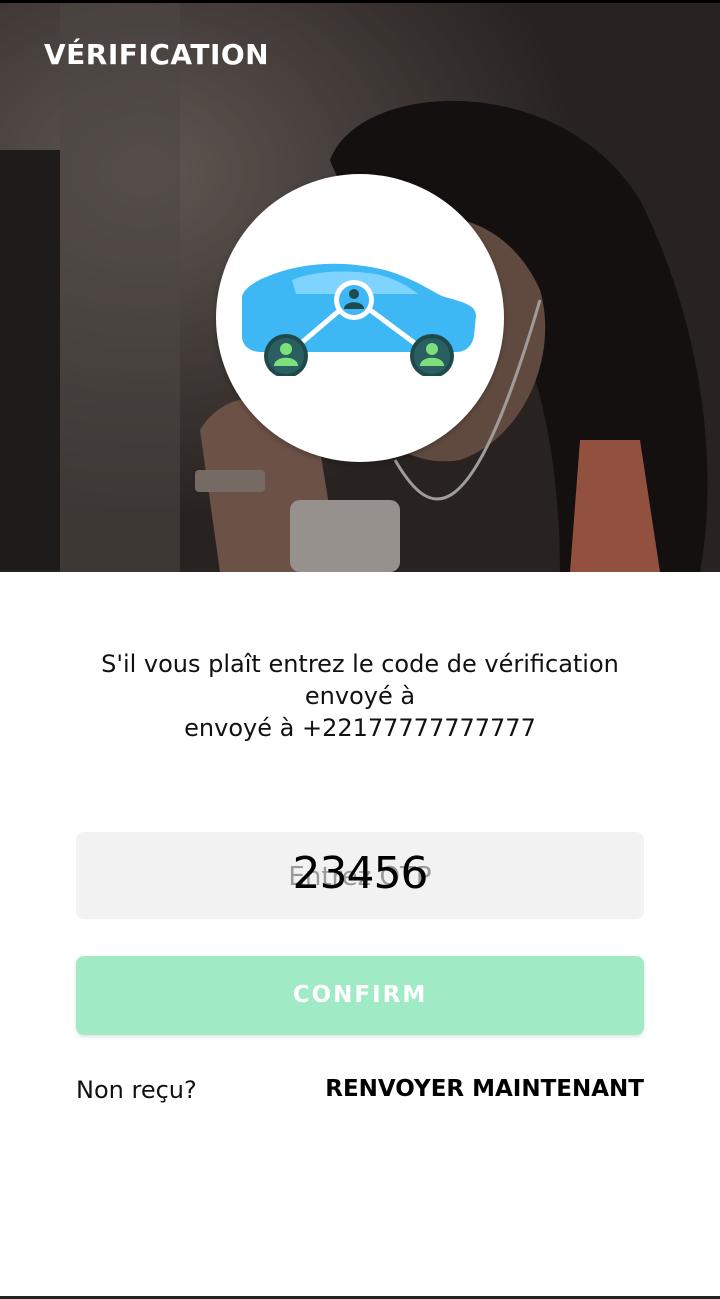 Image resolution: width=720 pixels, height=1299 pixels. Describe the element at coordinates (360, 995) in the screenshot. I see `confirm-button: CONFIRM` at that location.